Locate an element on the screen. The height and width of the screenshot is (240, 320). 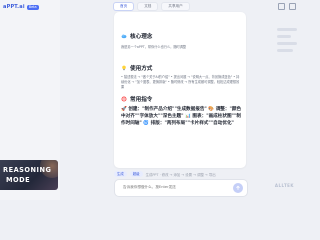
quick-bar: 生成 超级 生成PPT · 修改 → 添加 → 设置 → 调整 → 导出 is located at coordinates (165, 174).